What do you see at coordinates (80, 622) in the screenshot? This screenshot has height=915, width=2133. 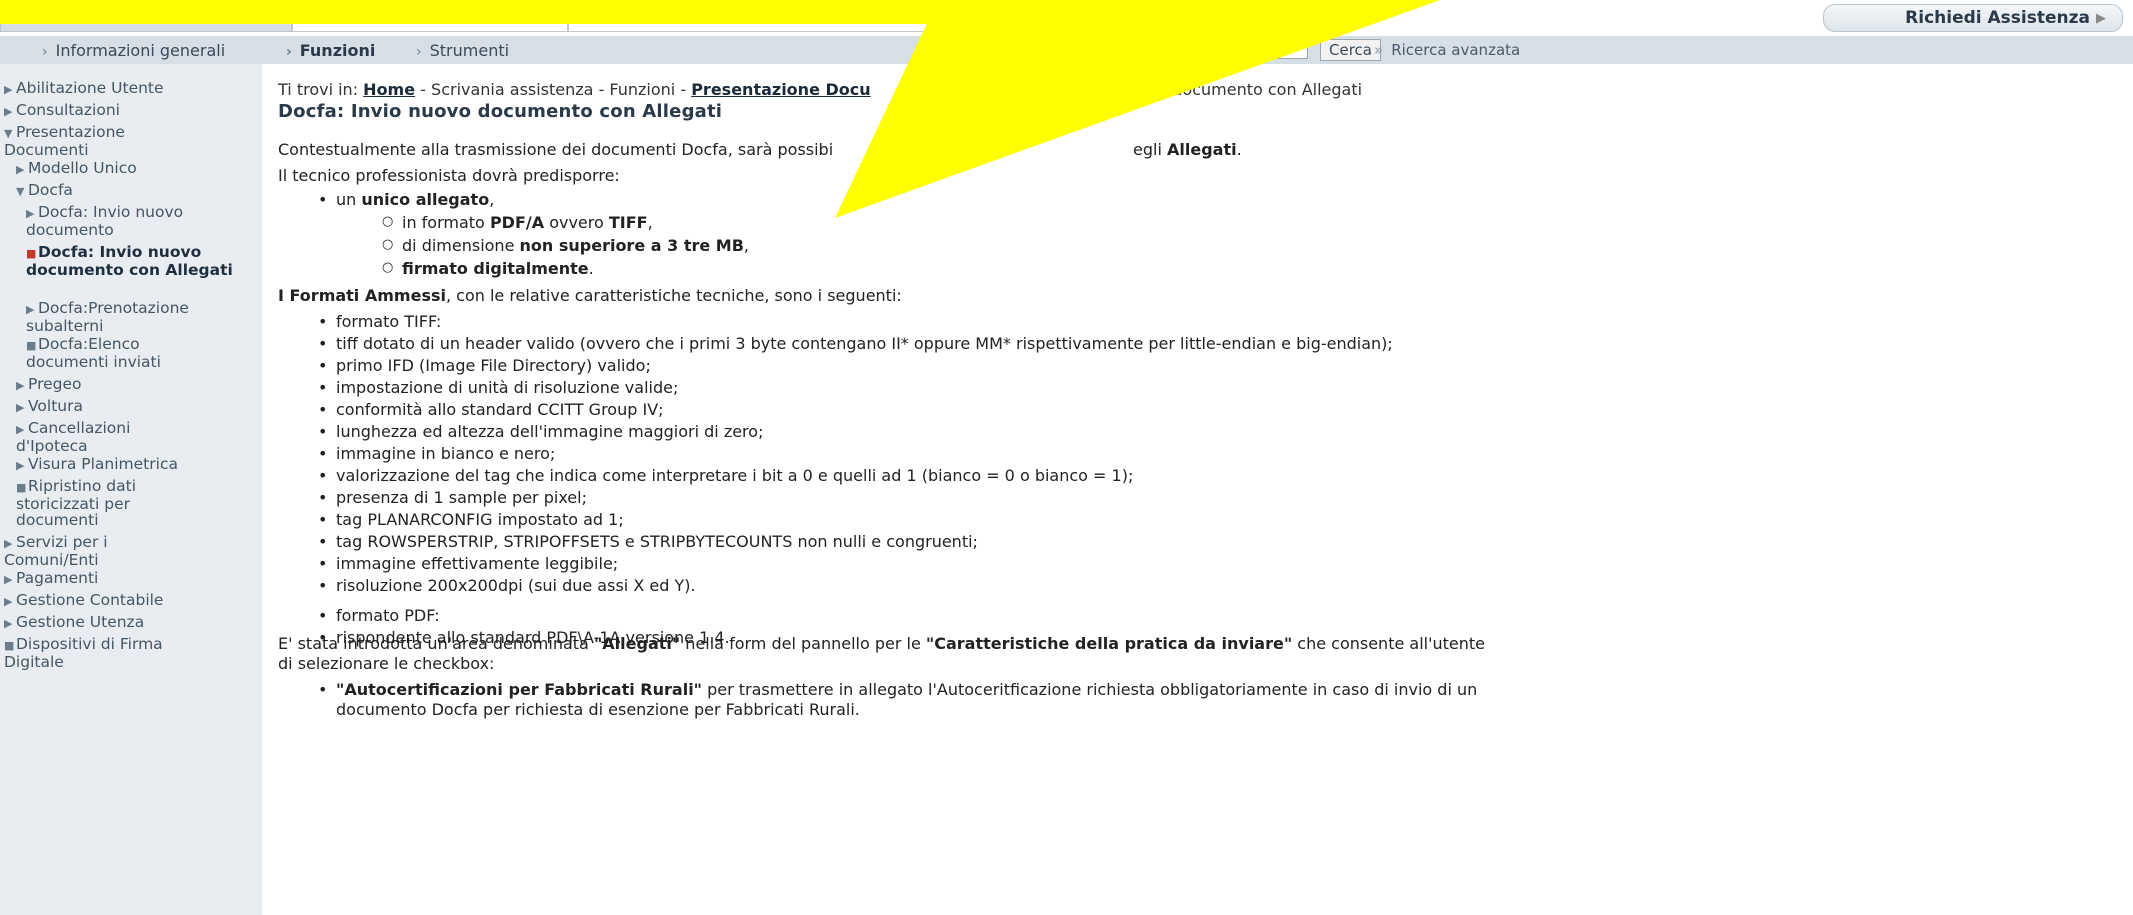 I see `sidebar-label: Gestione Utenza` at bounding box center [80, 622].